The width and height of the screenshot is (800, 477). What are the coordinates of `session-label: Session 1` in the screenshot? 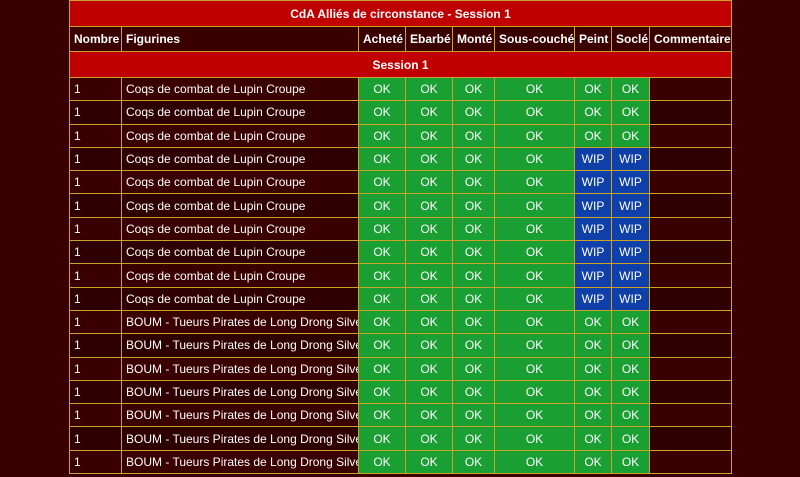 It's located at (400, 64).